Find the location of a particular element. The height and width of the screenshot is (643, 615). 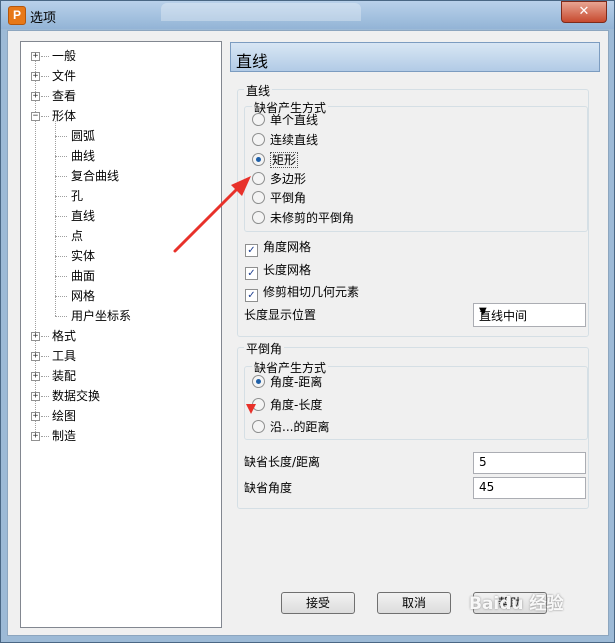

tree-item: 用户坐标系 is located at coordinates (101, 316).